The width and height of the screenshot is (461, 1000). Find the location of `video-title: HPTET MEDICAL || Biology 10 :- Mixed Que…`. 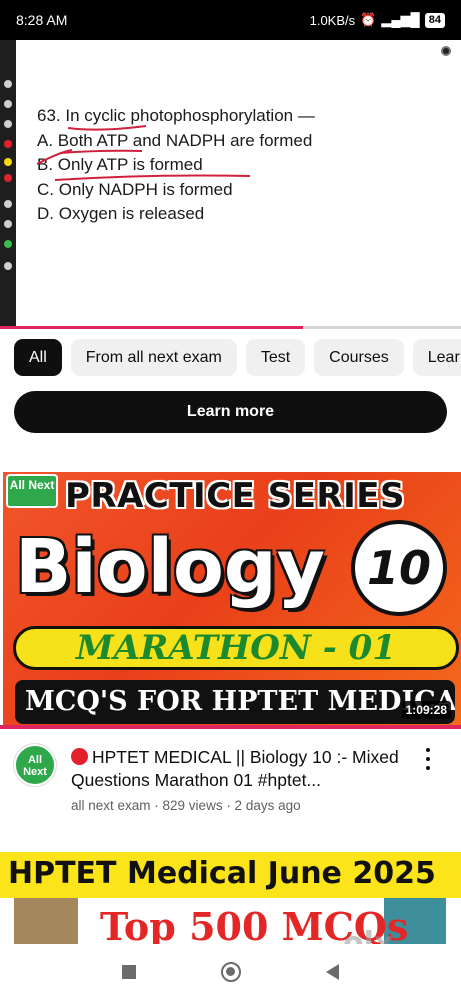

video-title: HPTET MEDICAL || Biology 10 :- Mixed Que… is located at coordinates (241, 769).